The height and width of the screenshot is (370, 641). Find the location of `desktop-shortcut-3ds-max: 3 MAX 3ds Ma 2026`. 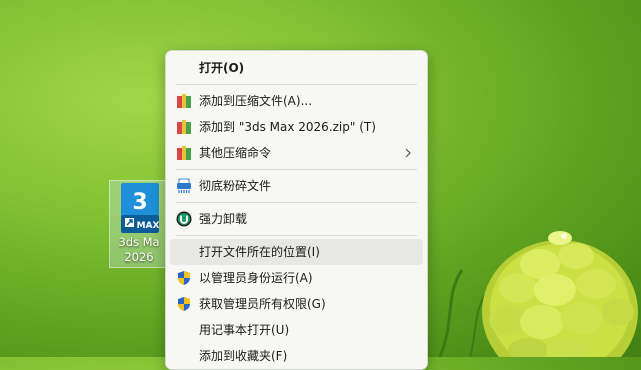

desktop-shortcut-3ds-max: 3 MAX 3ds Ma 2026 is located at coordinates (139, 224).